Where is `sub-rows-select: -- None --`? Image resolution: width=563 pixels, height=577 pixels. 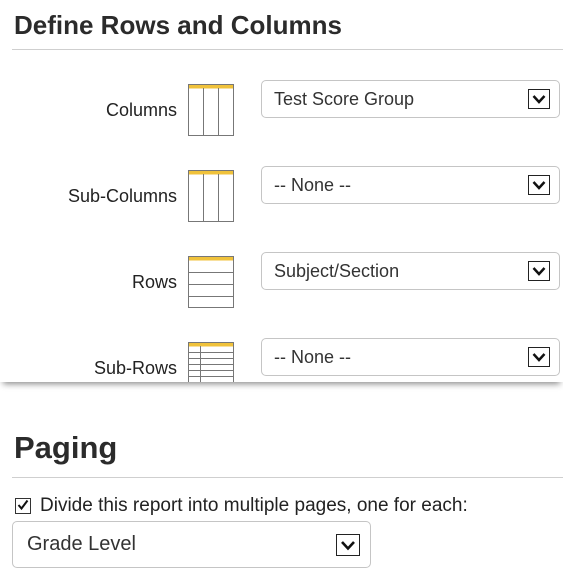 sub-rows-select: -- None -- is located at coordinates (410, 357).